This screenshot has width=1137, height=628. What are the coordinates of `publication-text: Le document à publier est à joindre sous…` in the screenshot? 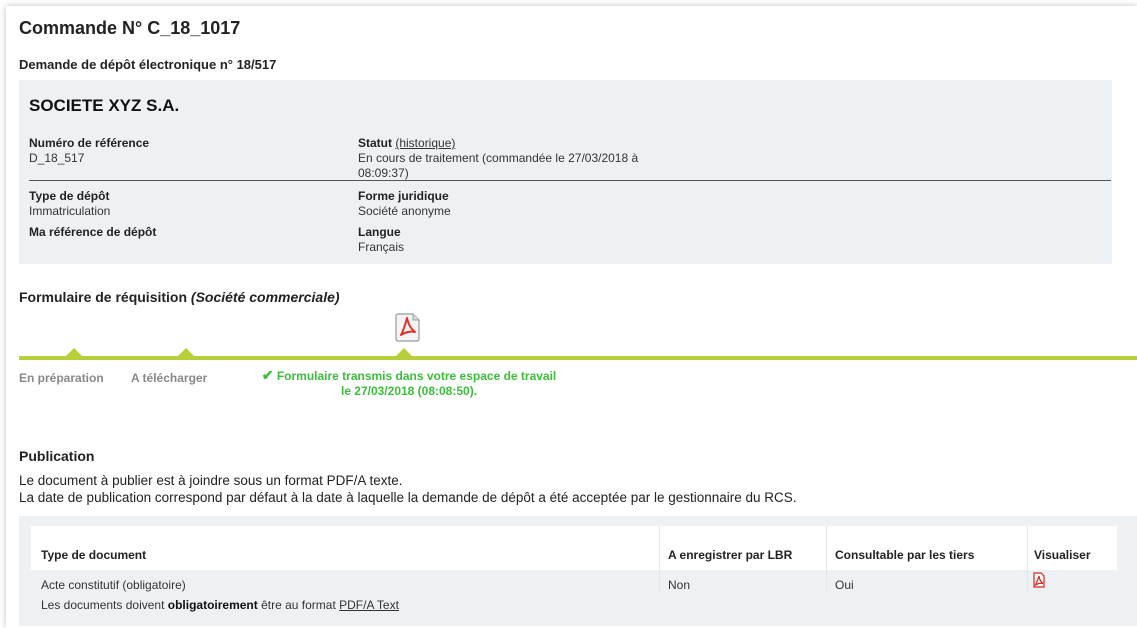 It's located at (408, 489).